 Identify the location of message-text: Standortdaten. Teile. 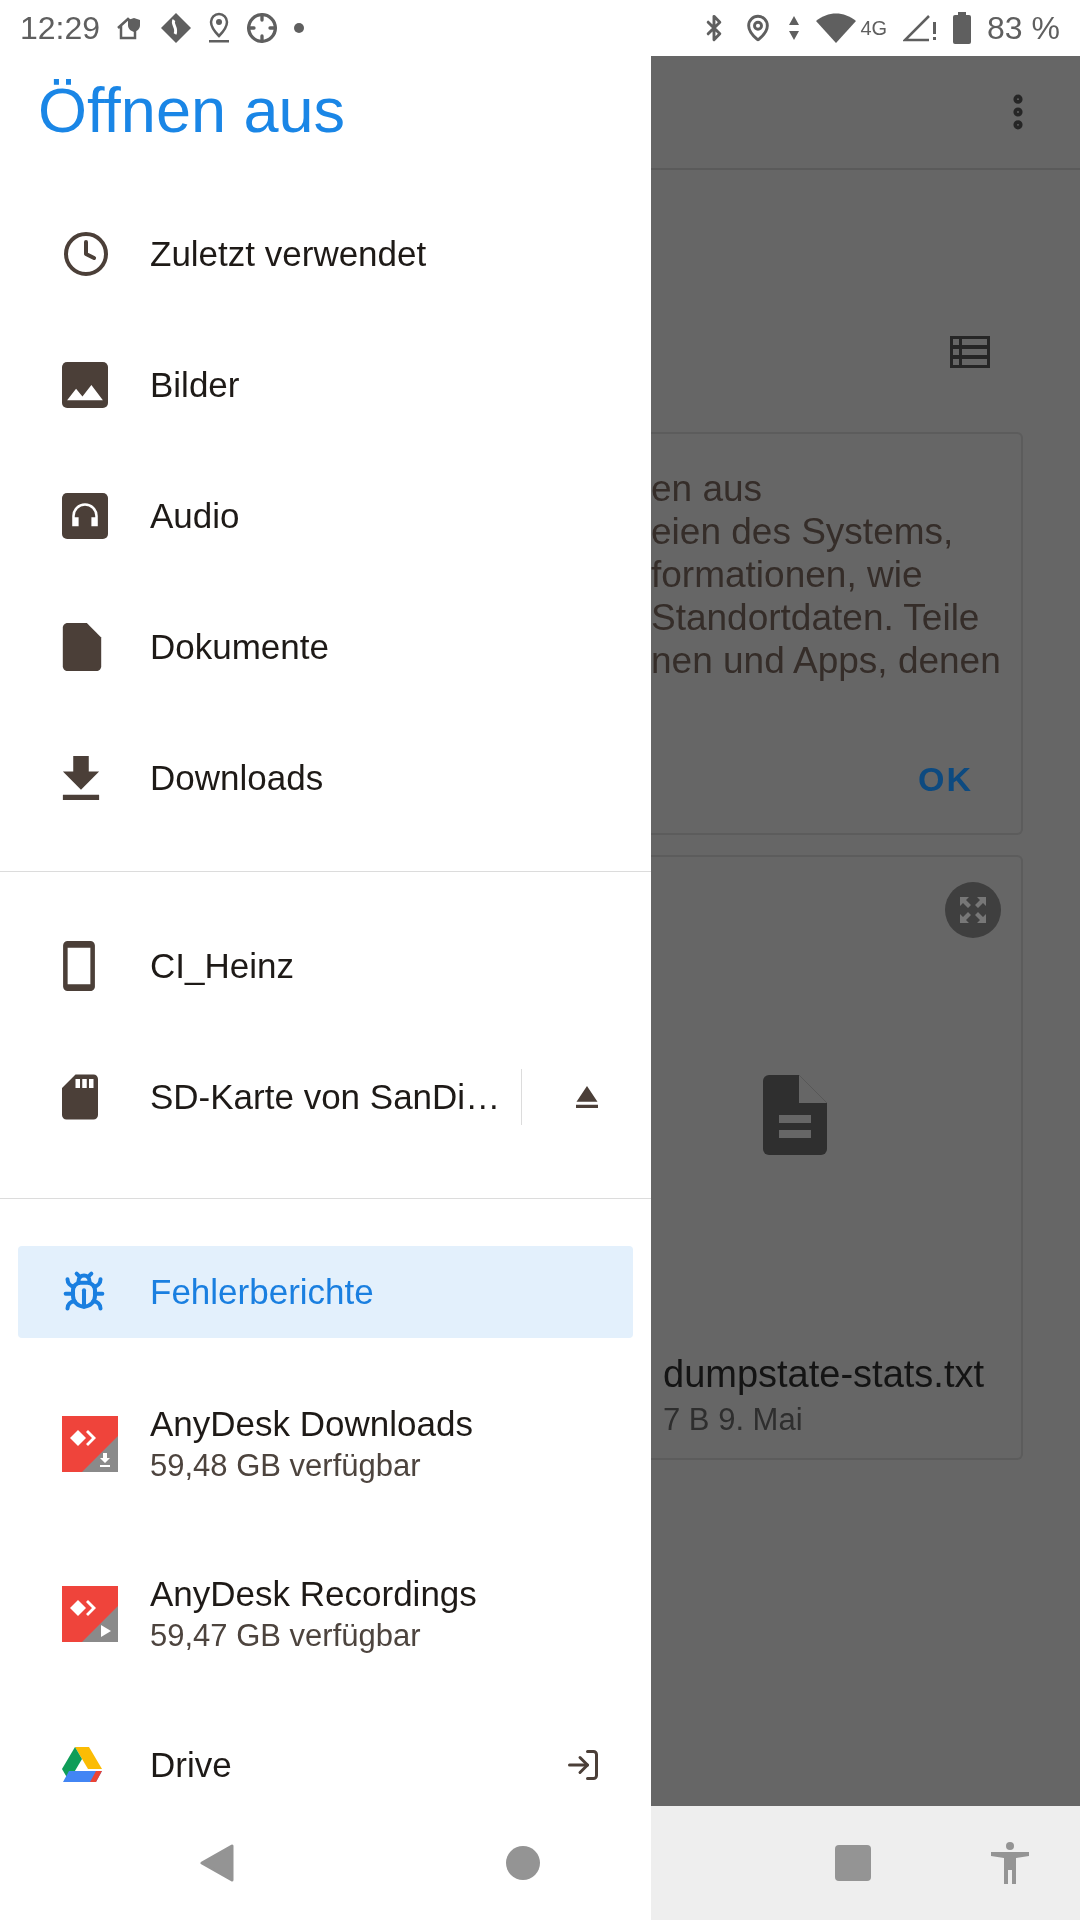
(816, 617).